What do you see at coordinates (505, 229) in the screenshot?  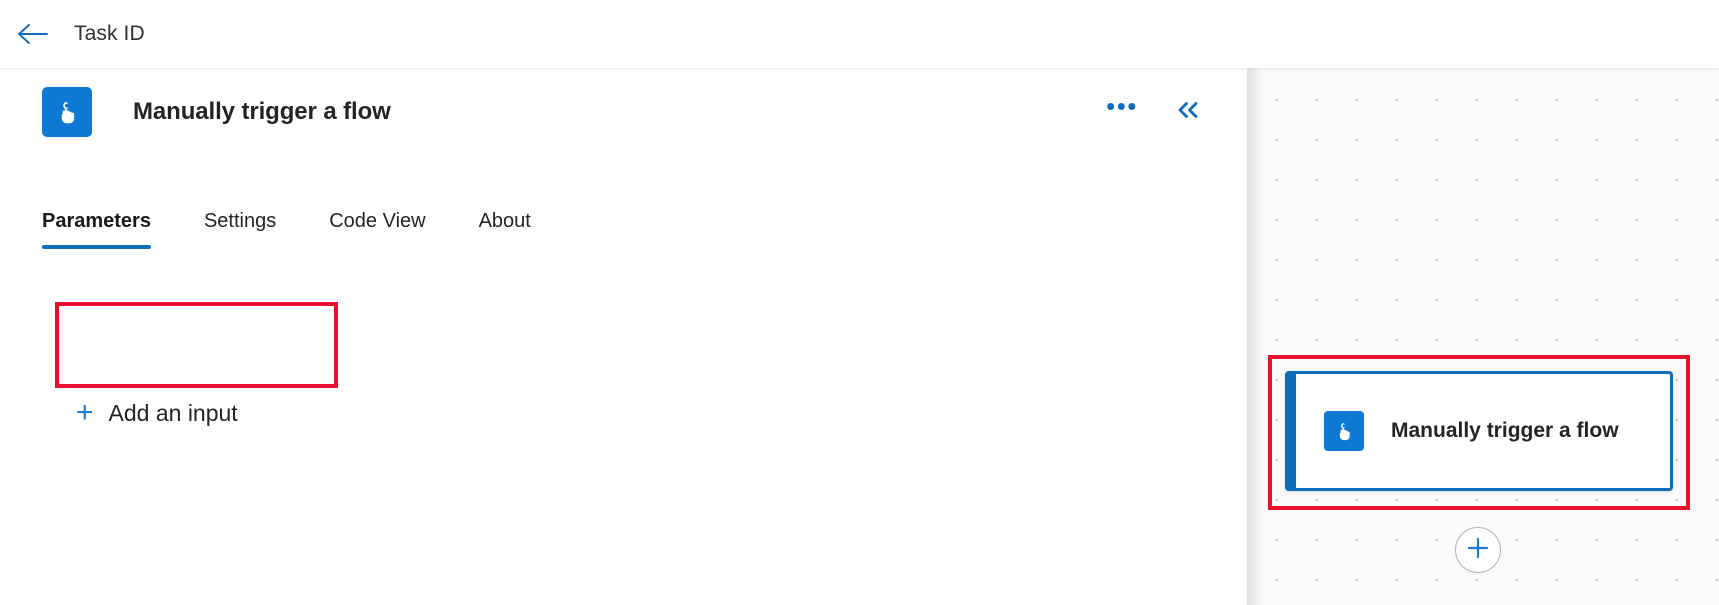 I see `tab-about: About` at bounding box center [505, 229].